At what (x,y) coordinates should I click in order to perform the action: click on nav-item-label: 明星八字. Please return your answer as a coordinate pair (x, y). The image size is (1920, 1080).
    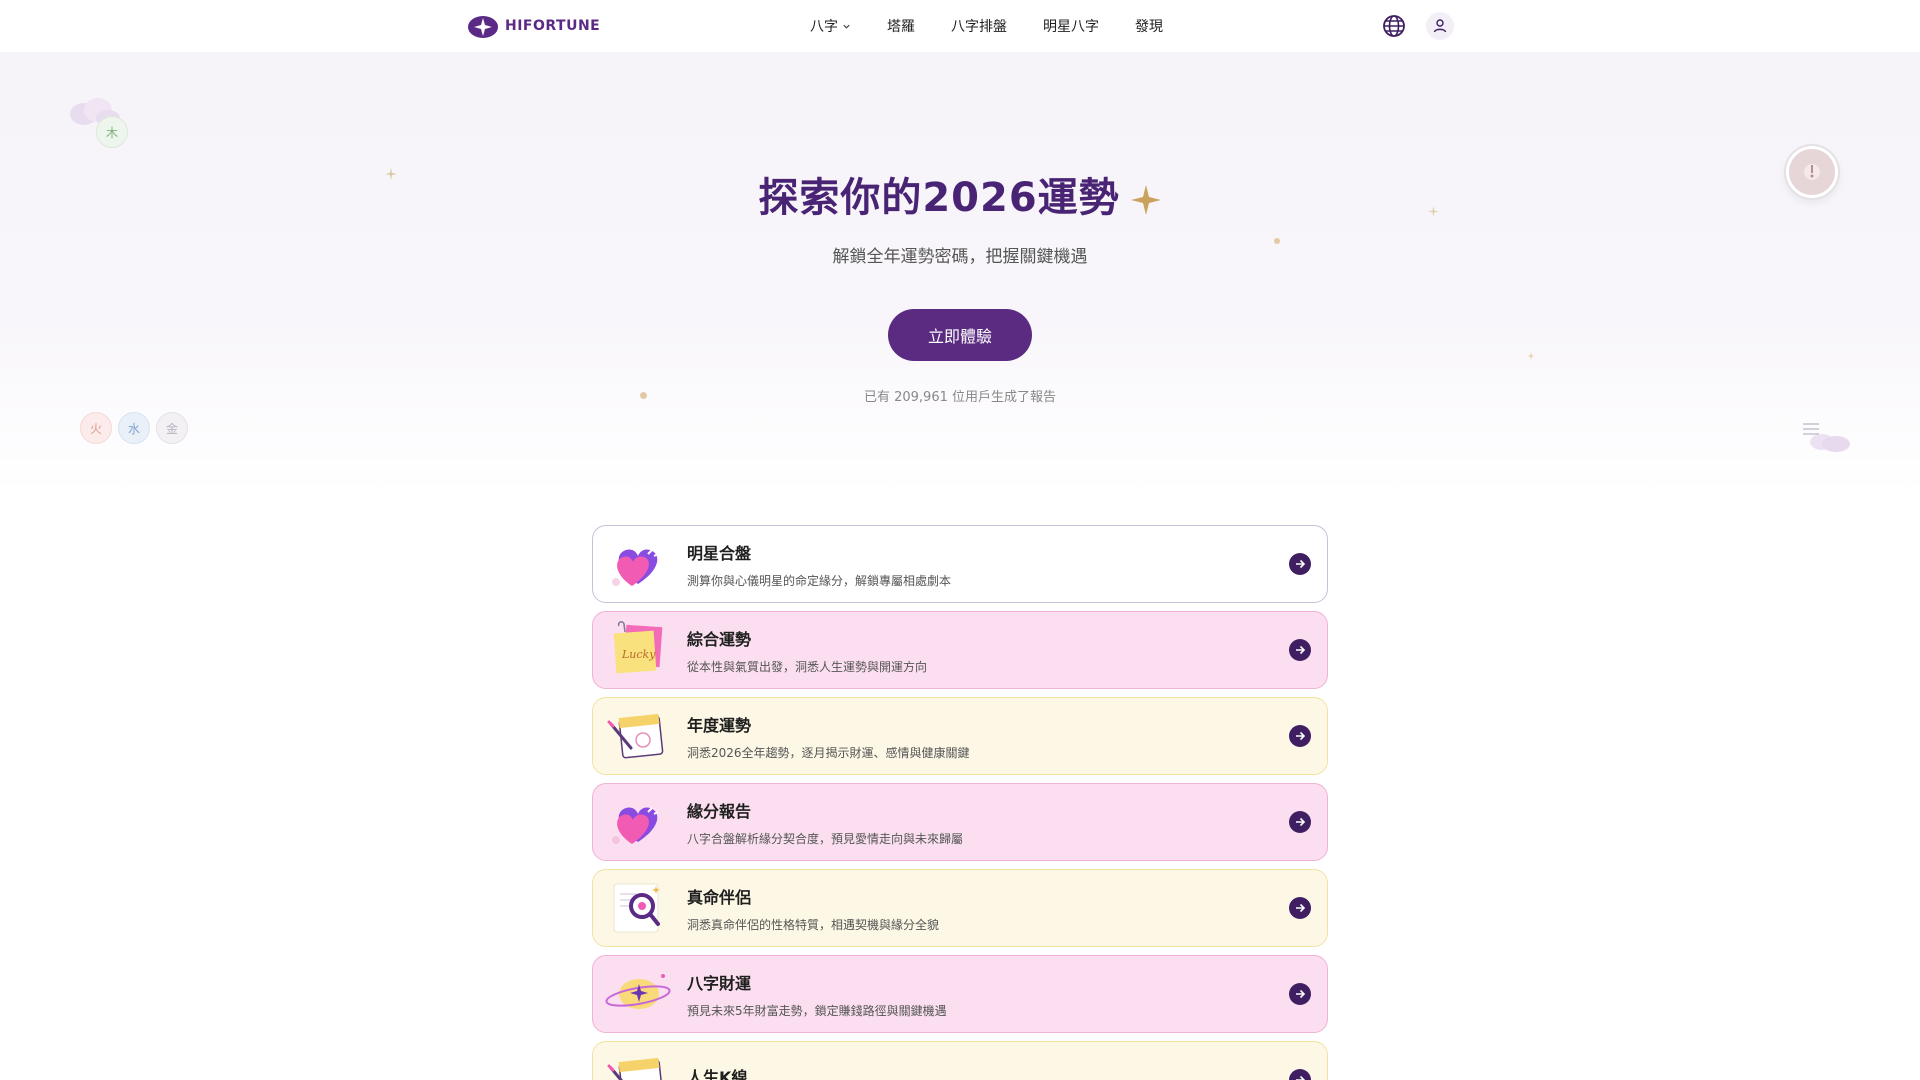
    Looking at the image, I should click on (1071, 27).